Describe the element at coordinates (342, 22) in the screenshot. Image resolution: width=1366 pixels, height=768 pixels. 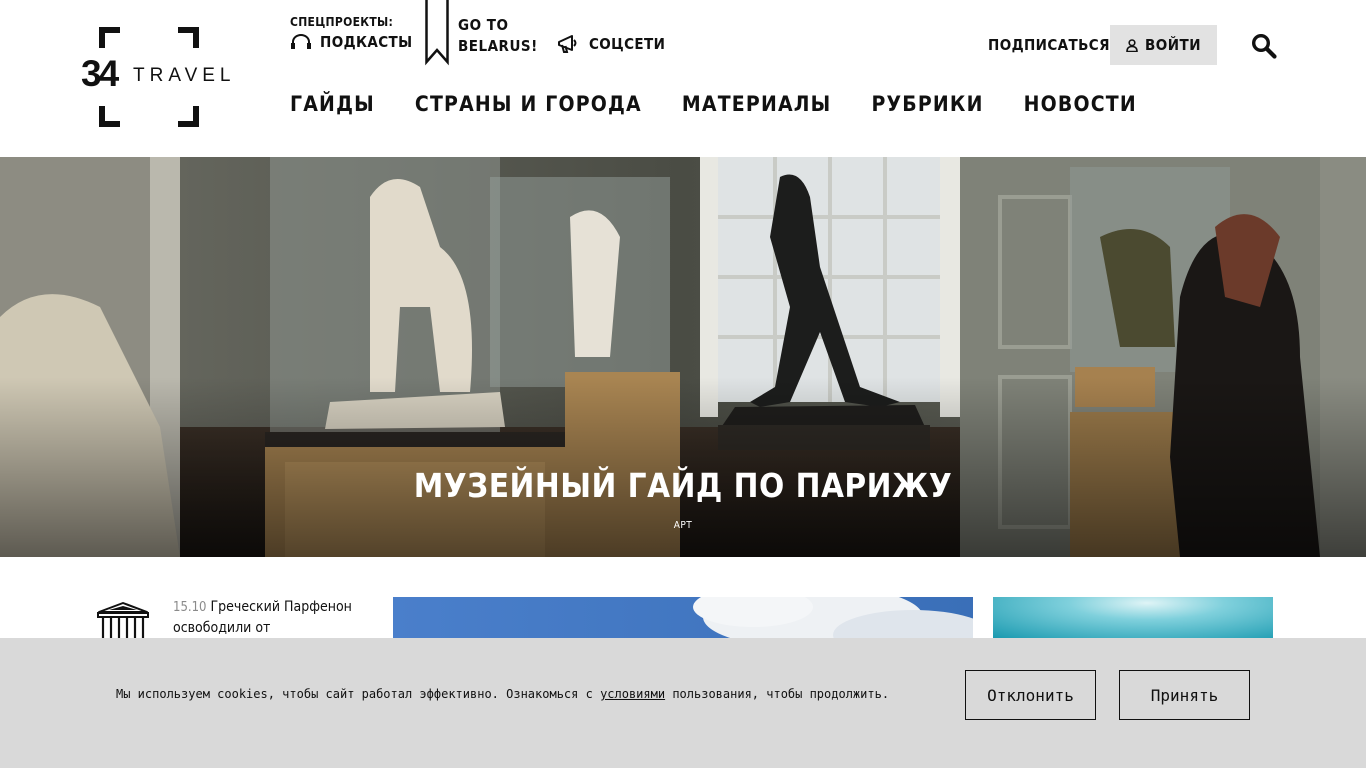
I see `special-projects-label: СПЕЦПРОЕКТЫ:` at that location.